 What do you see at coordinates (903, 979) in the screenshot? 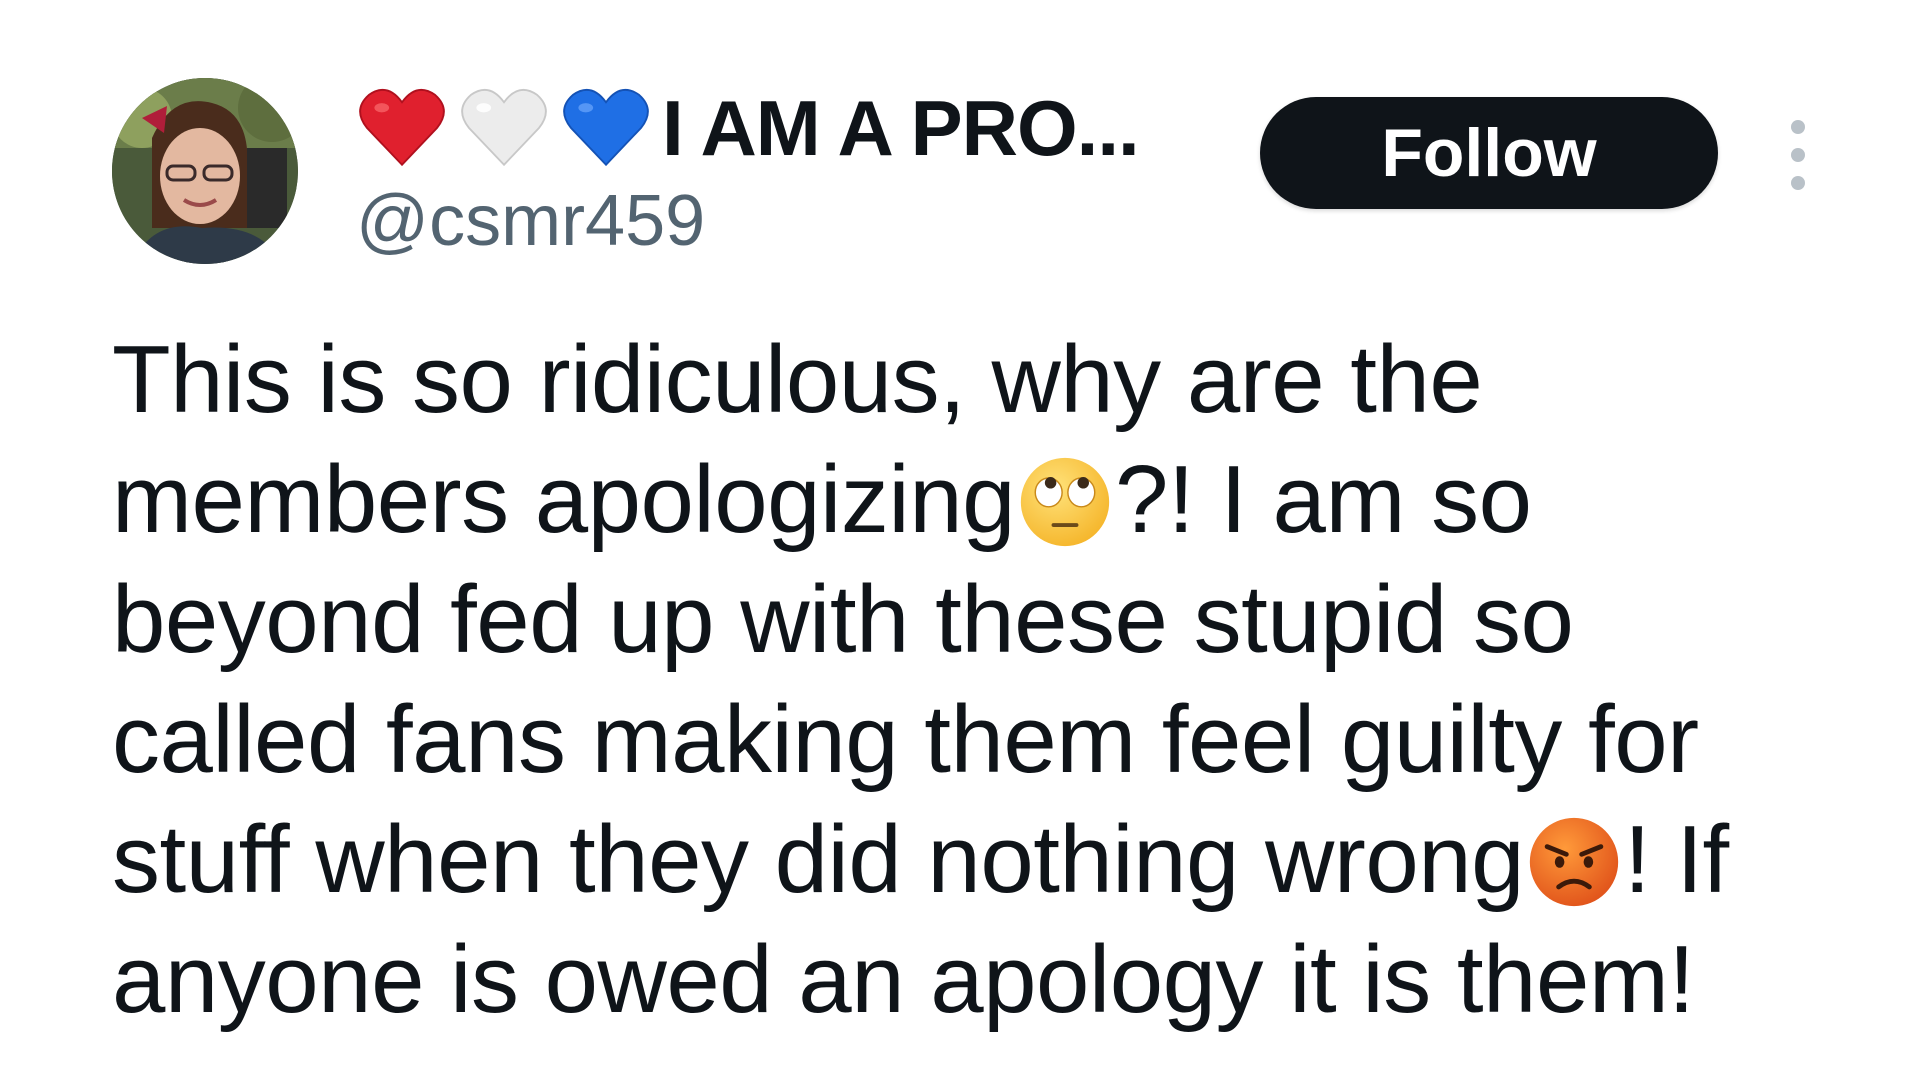
I see `tweet-line: anyone is owed an apology it is them!` at bounding box center [903, 979].